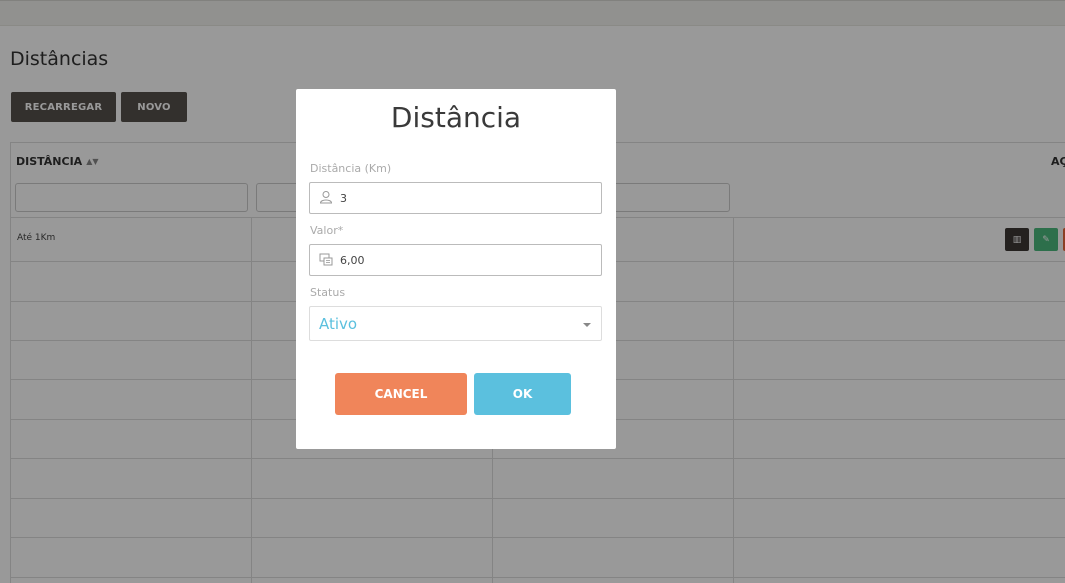 The height and width of the screenshot is (583, 1065). Describe the element at coordinates (522, 394) in the screenshot. I see `ok-button: OK` at that location.